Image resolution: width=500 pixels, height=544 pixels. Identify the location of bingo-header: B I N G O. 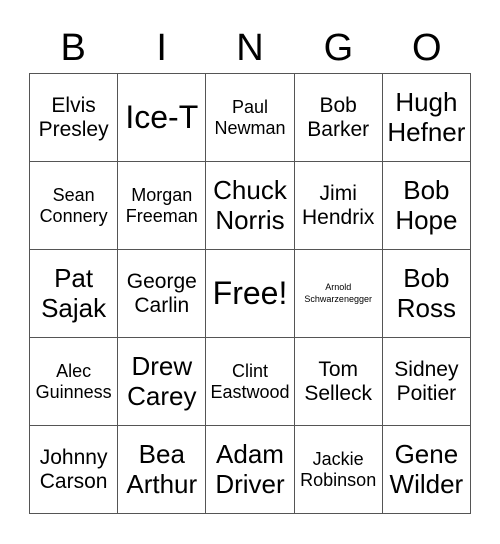
(250, 48).